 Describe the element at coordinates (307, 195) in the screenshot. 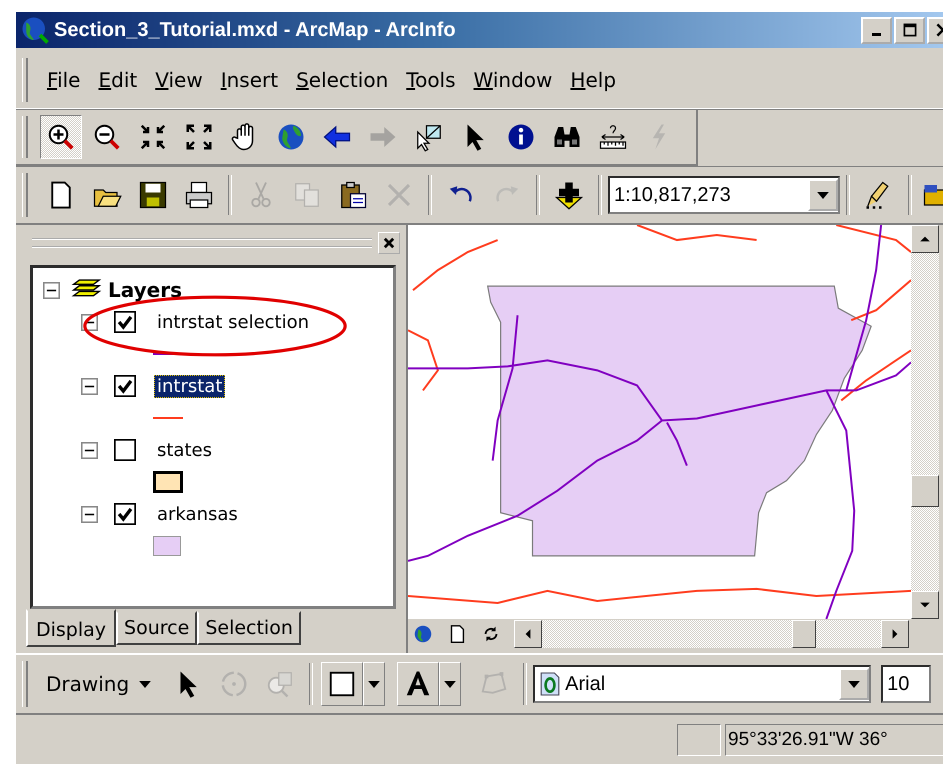

I see `copy-icon` at that location.